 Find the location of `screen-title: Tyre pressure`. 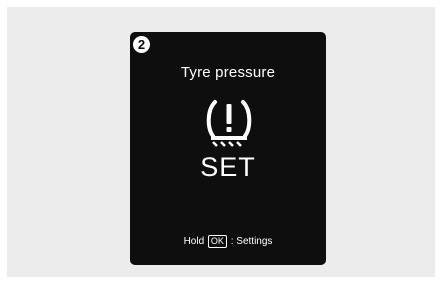

screen-title: Tyre pressure is located at coordinates (228, 72).